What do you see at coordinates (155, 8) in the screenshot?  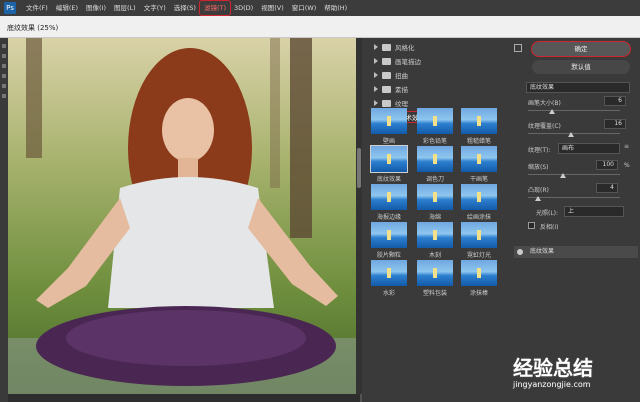 I see `menu-type: 文字(Y)` at bounding box center [155, 8].